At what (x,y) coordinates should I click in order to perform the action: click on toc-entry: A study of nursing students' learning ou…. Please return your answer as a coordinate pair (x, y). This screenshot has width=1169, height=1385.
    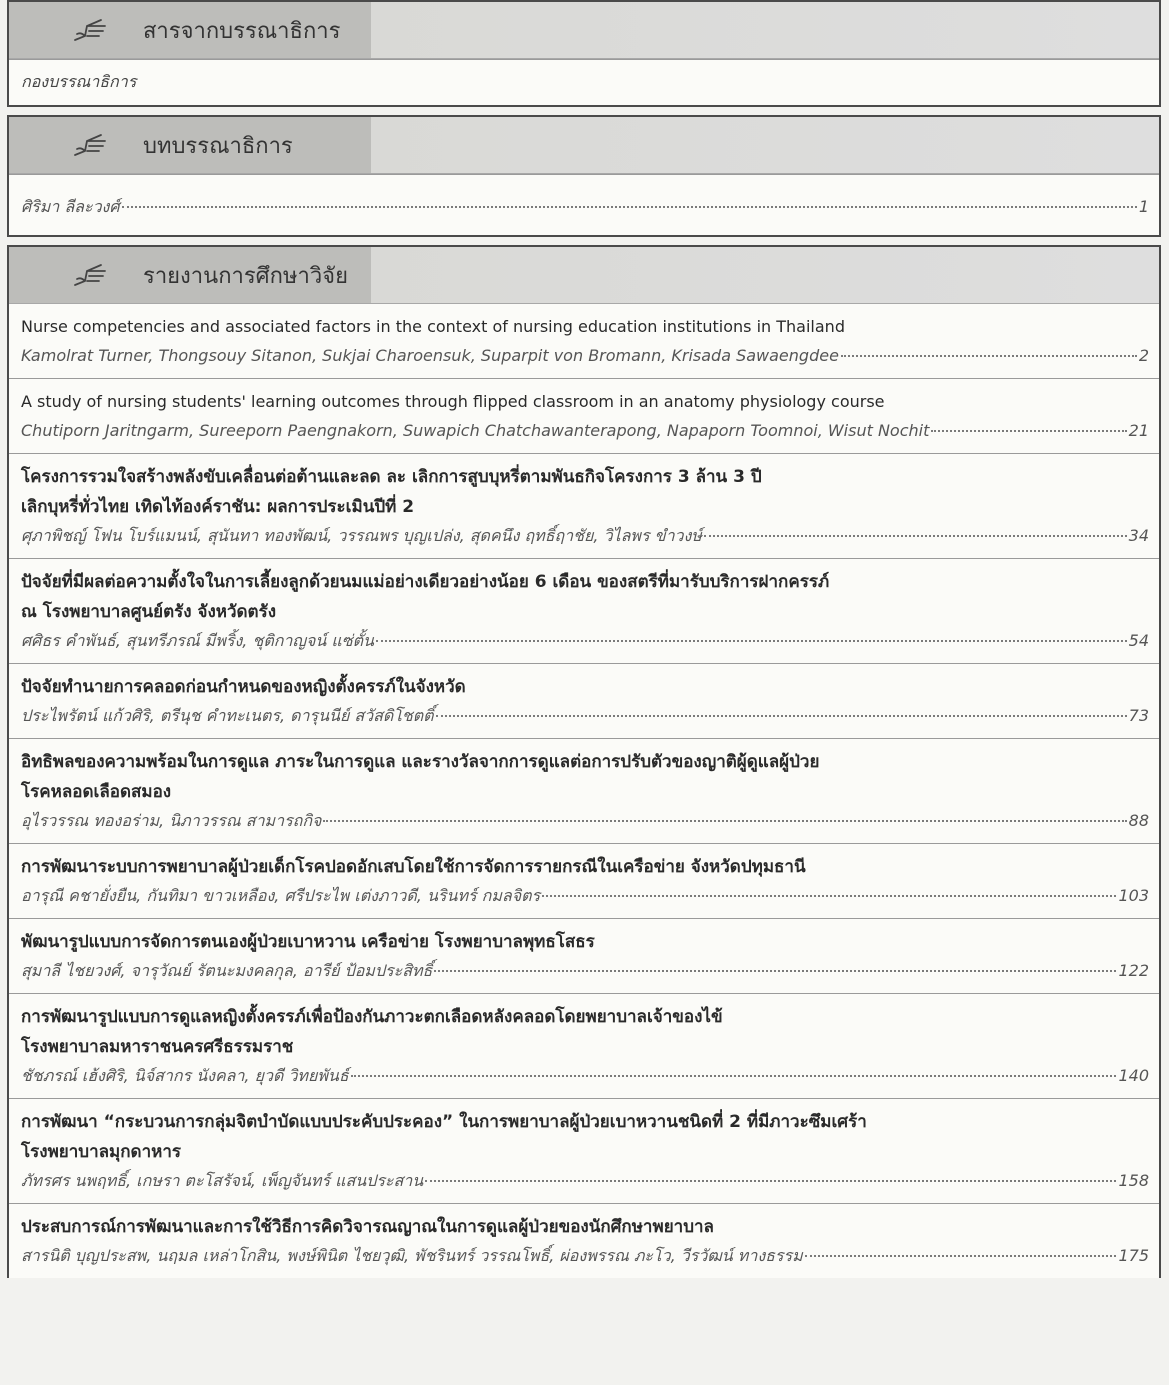
    Looking at the image, I should click on (584, 415).